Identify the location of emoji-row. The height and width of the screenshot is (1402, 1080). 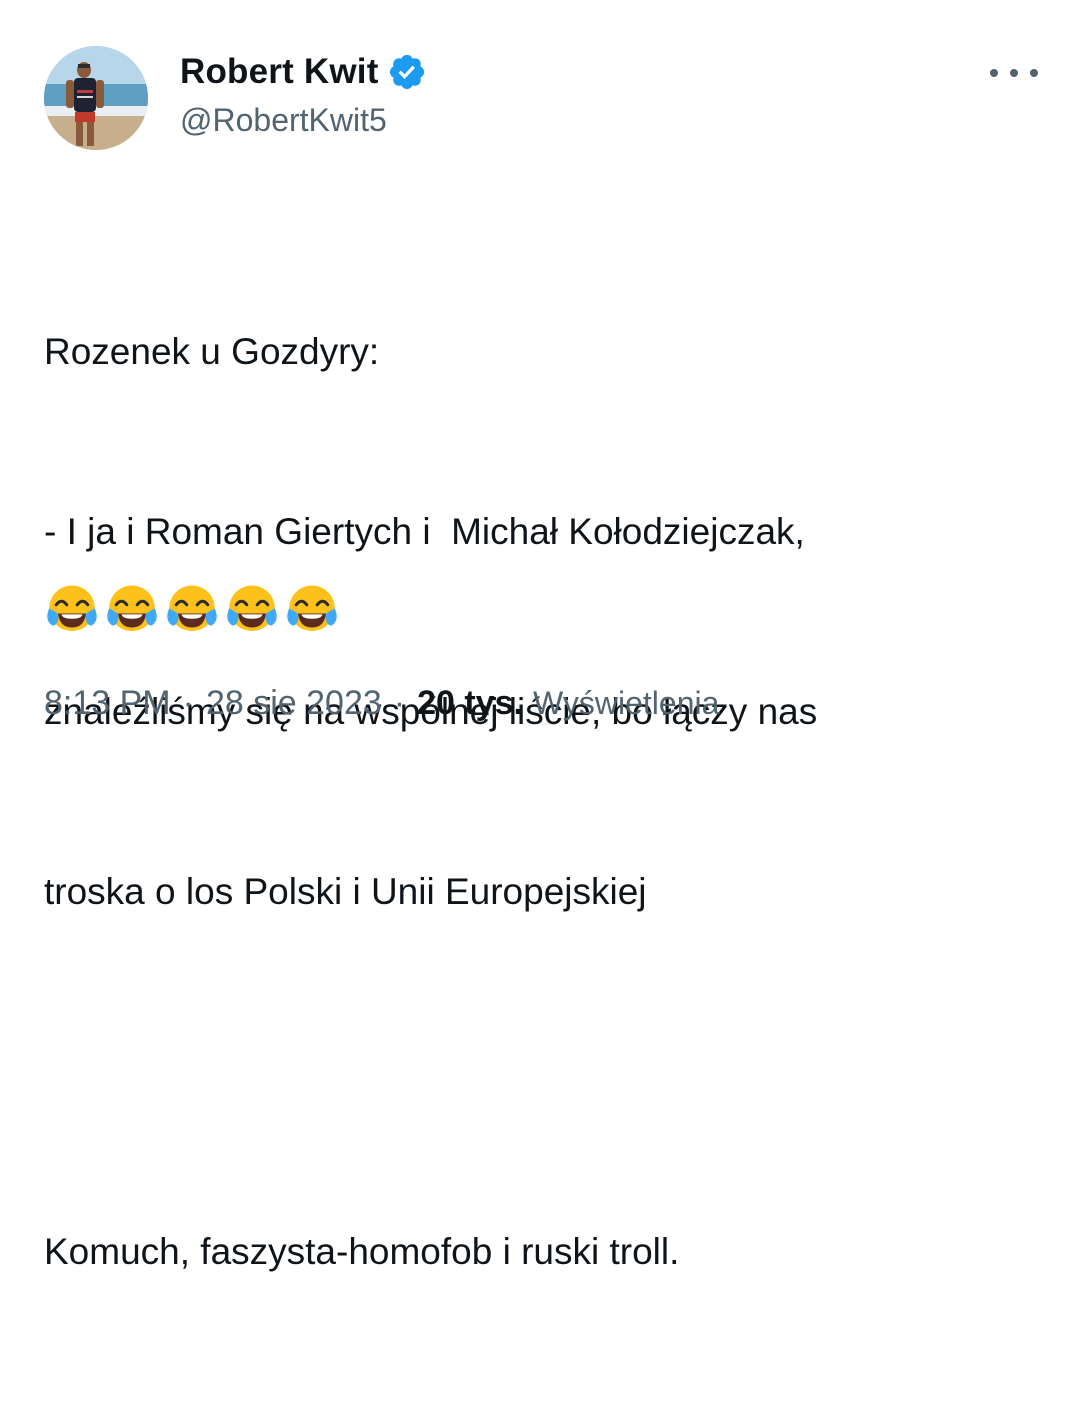
(192, 610).